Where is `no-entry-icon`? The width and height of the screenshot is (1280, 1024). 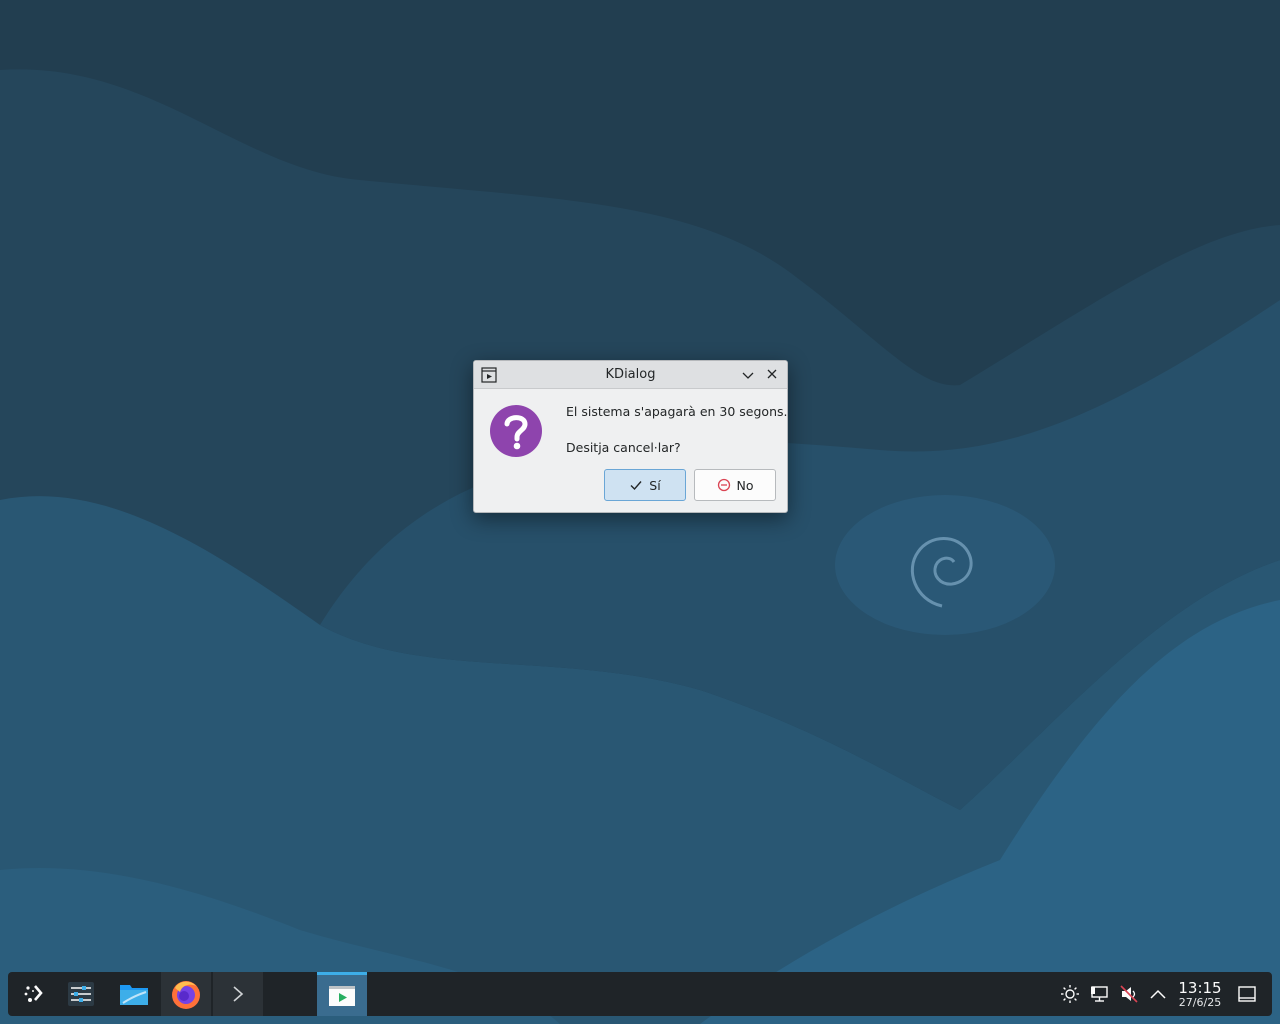
no-entry-icon is located at coordinates (723, 485).